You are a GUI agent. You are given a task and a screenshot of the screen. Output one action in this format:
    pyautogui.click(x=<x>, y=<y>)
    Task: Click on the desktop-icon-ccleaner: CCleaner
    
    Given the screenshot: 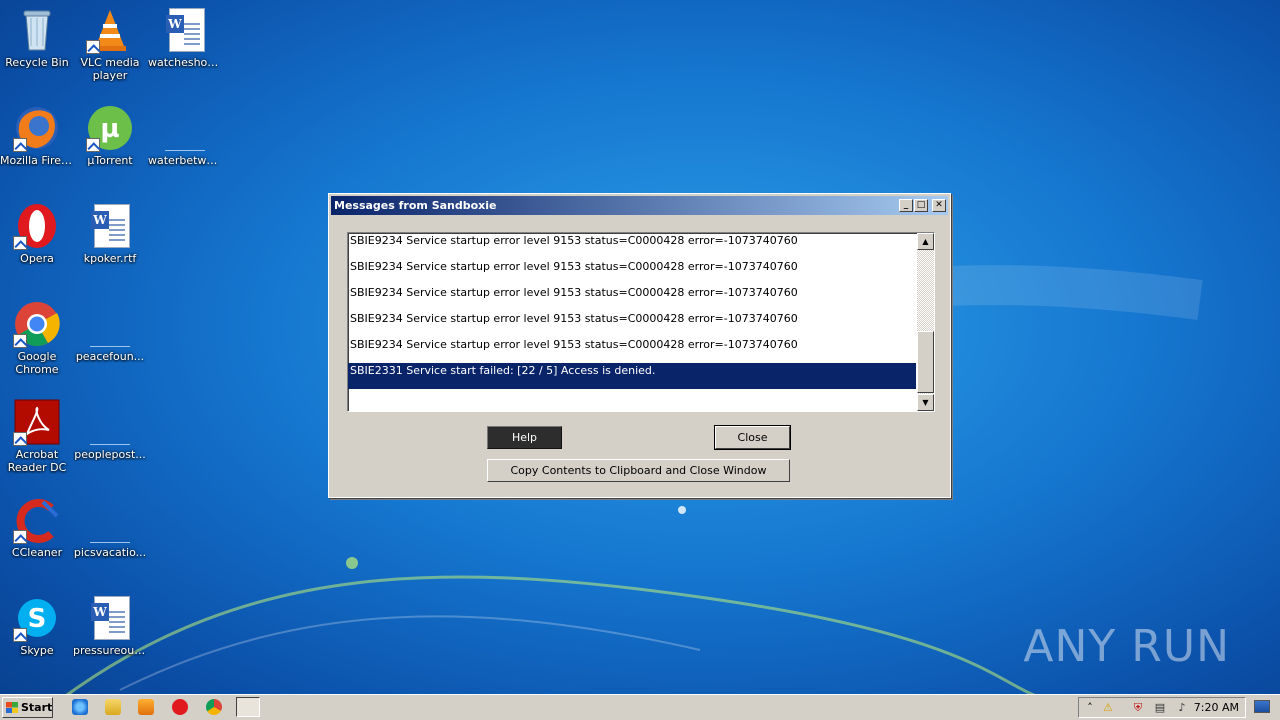 What is the action you would take?
    pyautogui.click(x=37, y=527)
    